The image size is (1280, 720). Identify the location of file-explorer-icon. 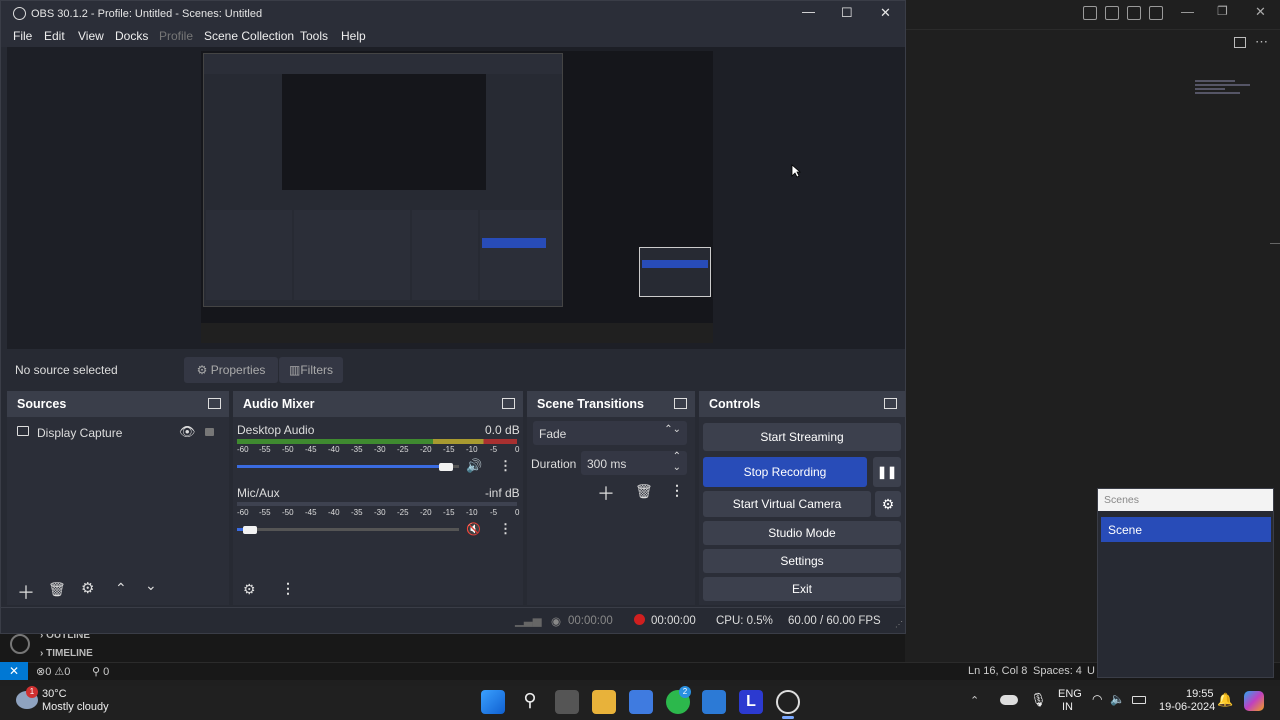
(604, 702).